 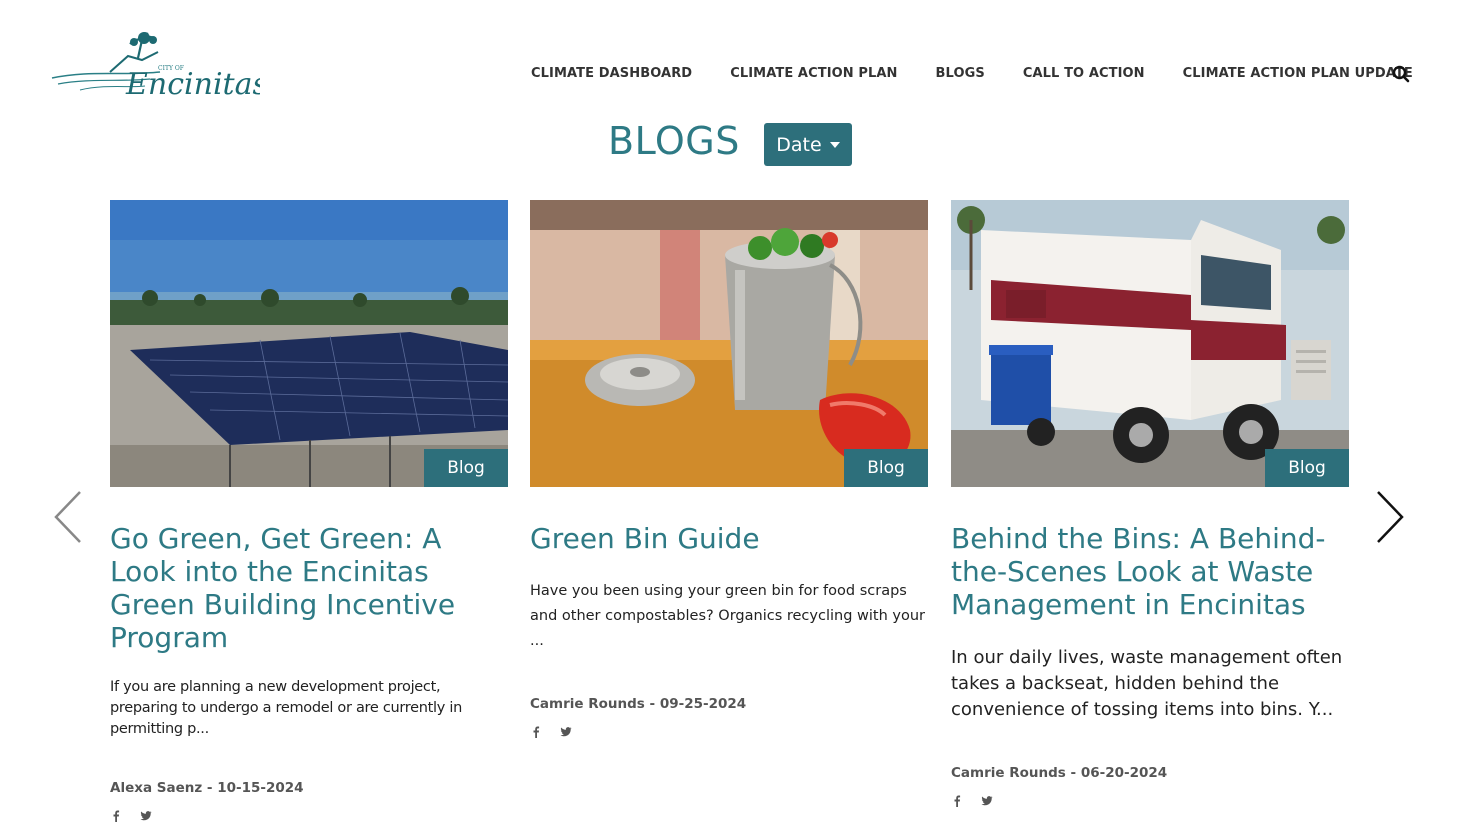 I want to click on nav-climate-action-plan-update: CLIMATE ACTION PLAN UPDATE, so click(x=1298, y=74).